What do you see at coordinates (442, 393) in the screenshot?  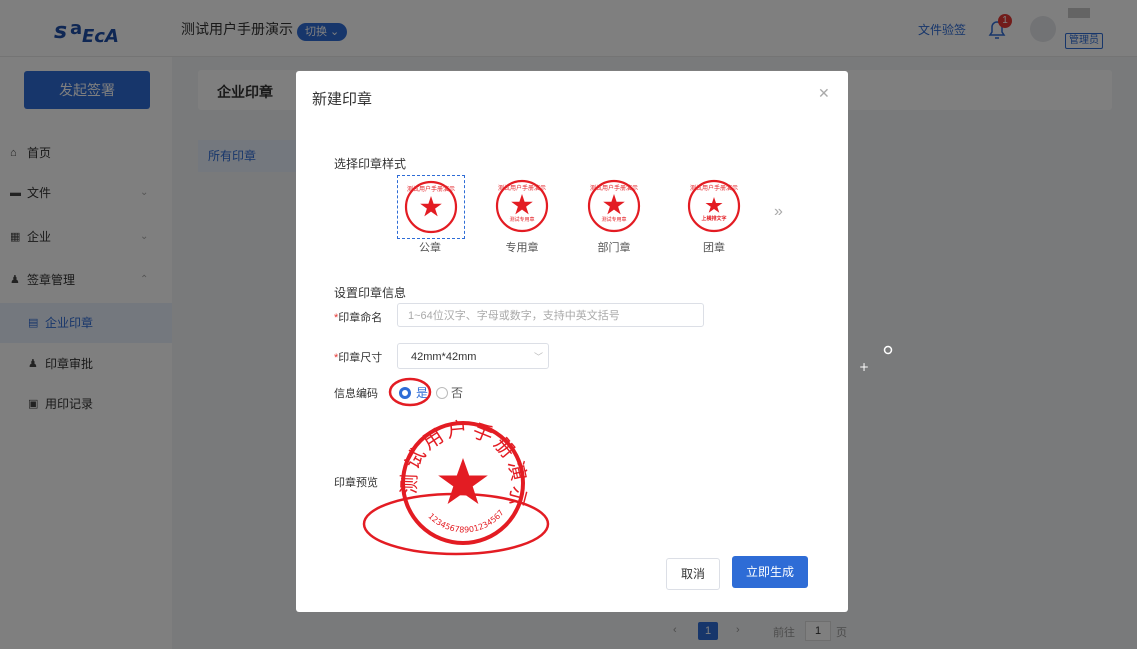 I see `encode-no-radio` at bounding box center [442, 393].